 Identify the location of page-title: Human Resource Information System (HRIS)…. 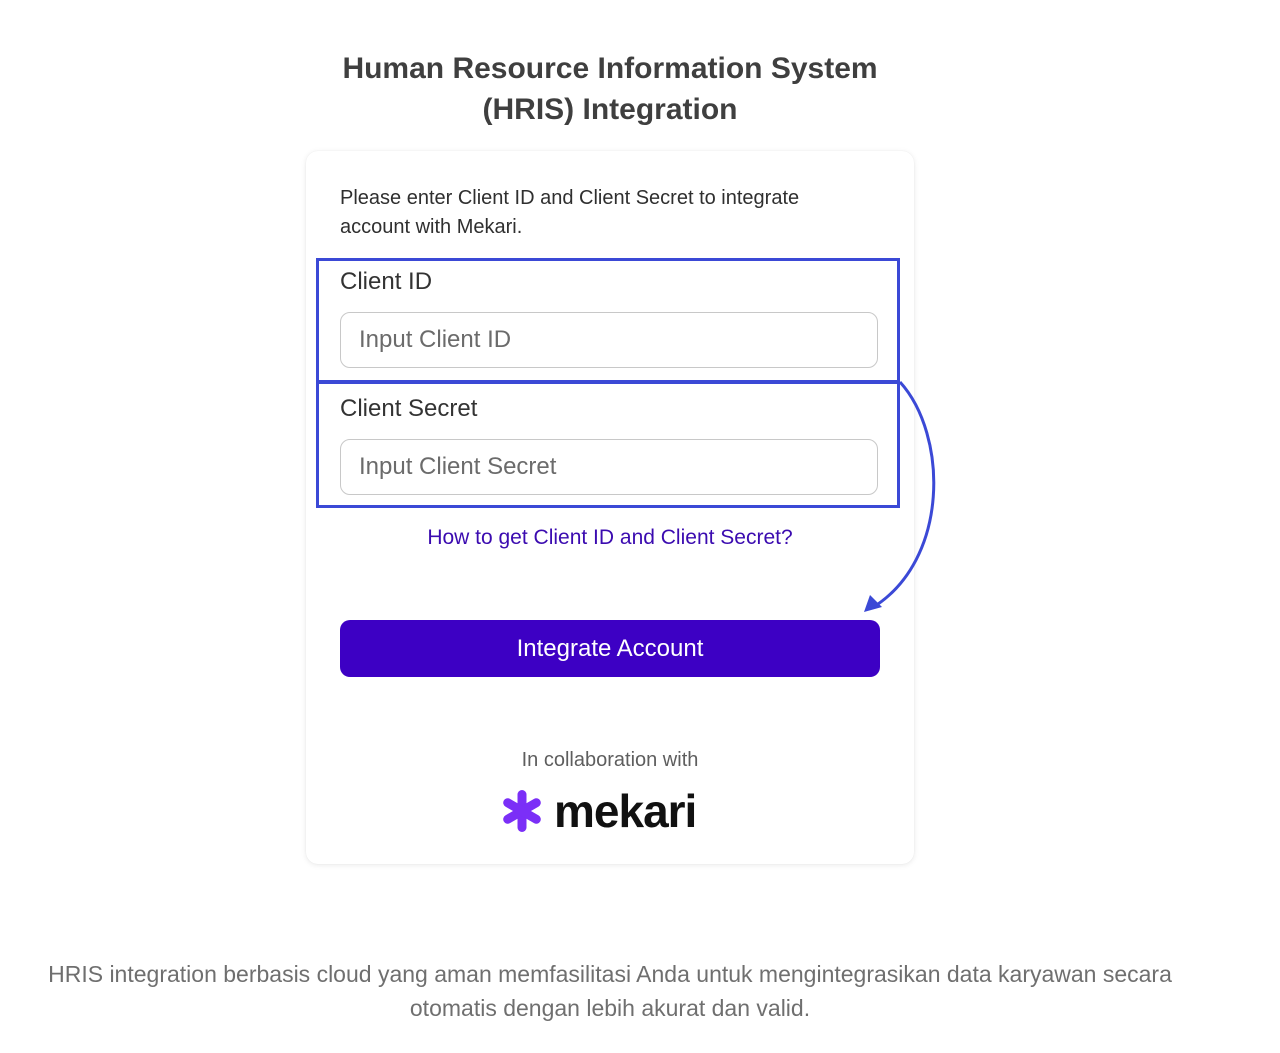
(610, 89).